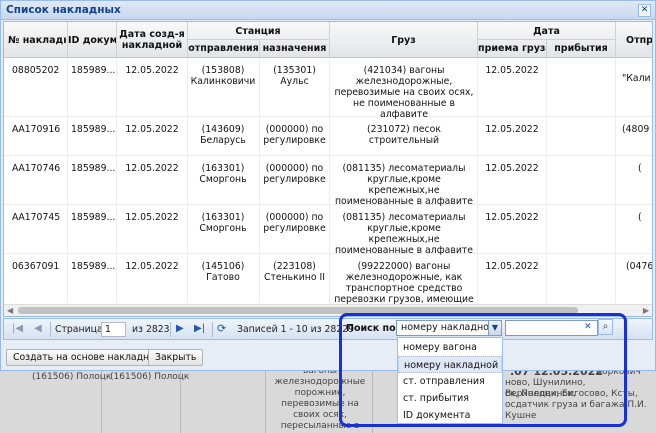 Image resolution: width=656 pixels, height=433 pixels. Describe the element at coordinates (36, 70) in the screenshot. I see `cell-number: 08805202` at that location.